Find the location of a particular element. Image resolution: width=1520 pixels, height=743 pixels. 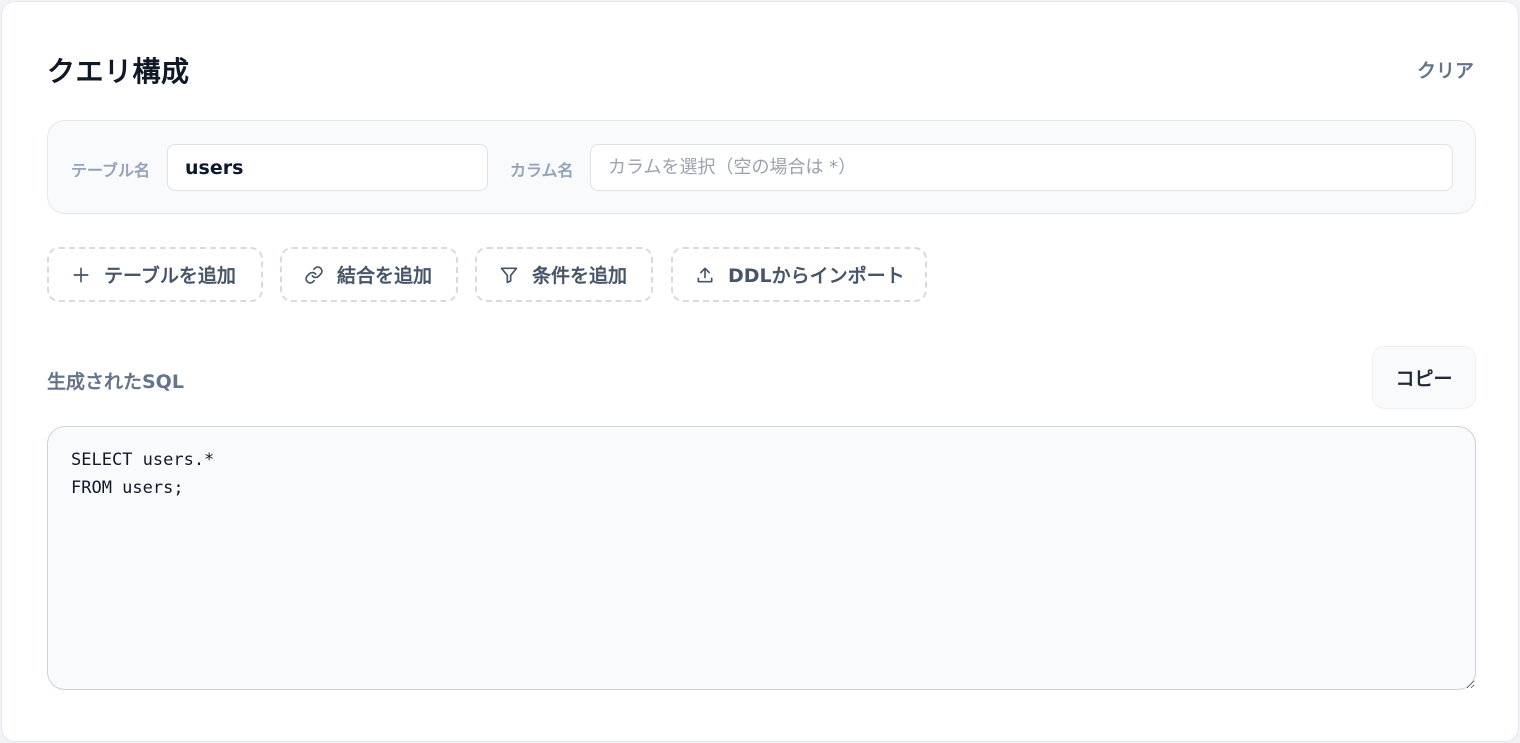

generated-sql-label: 生成されたSQL is located at coordinates (115, 382).